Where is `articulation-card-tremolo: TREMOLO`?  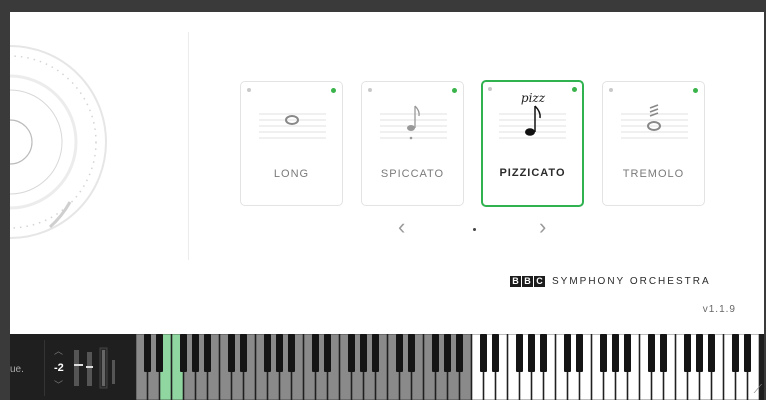
articulation-card-tremolo: TREMOLO is located at coordinates (653, 143).